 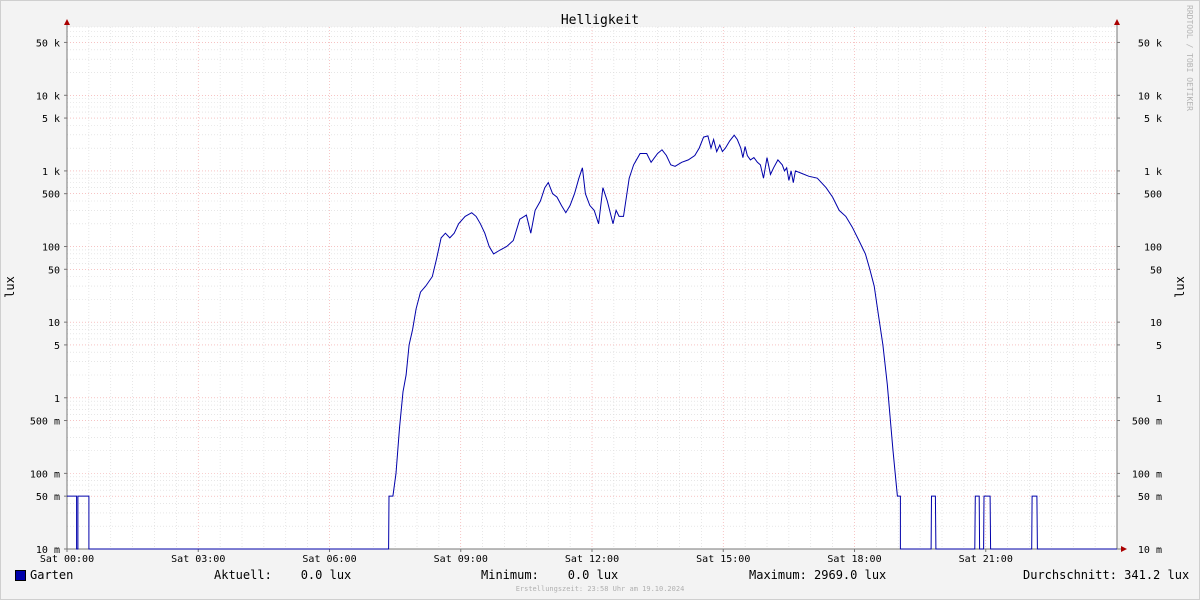 I want to click on y-tick-label-left: 5, so click(x=57, y=346).